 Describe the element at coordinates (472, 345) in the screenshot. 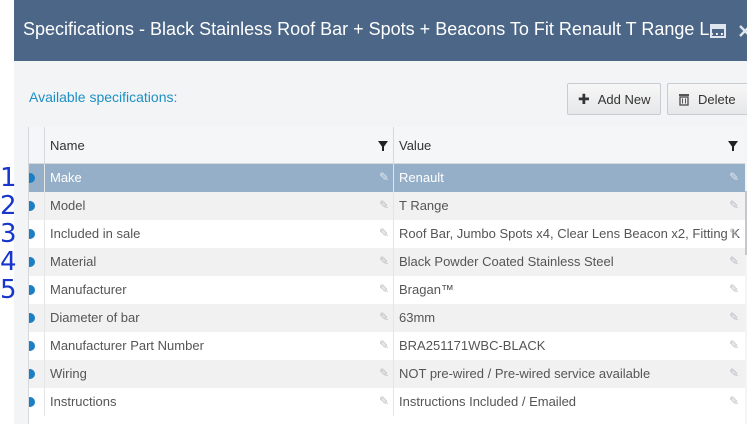

I see `spec-value: BRA251171WBC-BLACK` at that location.